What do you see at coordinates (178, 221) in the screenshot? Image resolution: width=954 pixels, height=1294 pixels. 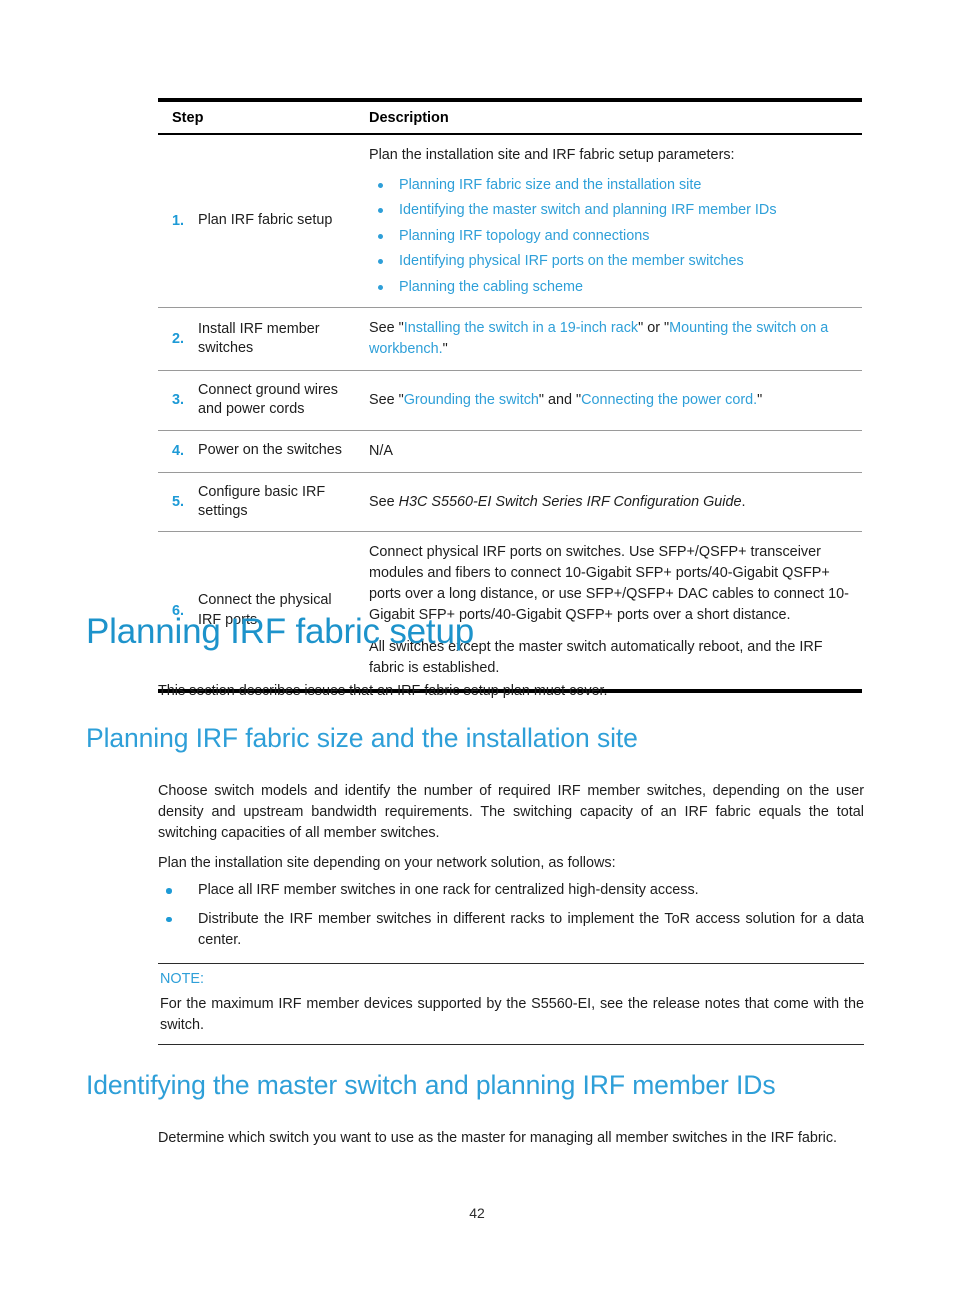 I see `step-number: 1.` at bounding box center [178, 221].